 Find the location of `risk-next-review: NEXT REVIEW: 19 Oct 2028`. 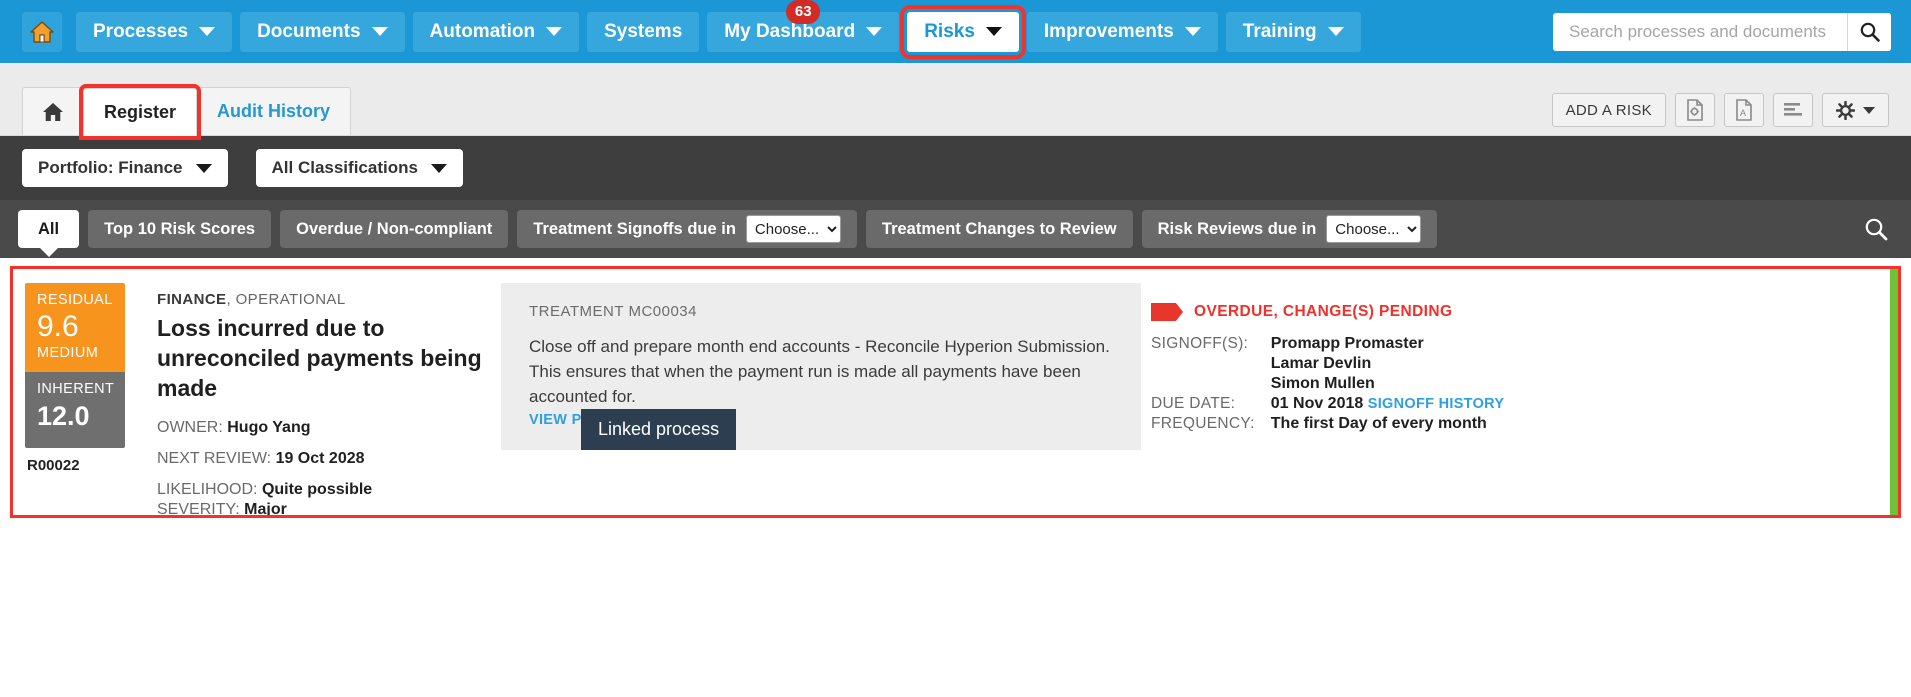

risk-next-review: NEXT REVIEW: 19 Oct 2028 is located at coordinates (321, 459).